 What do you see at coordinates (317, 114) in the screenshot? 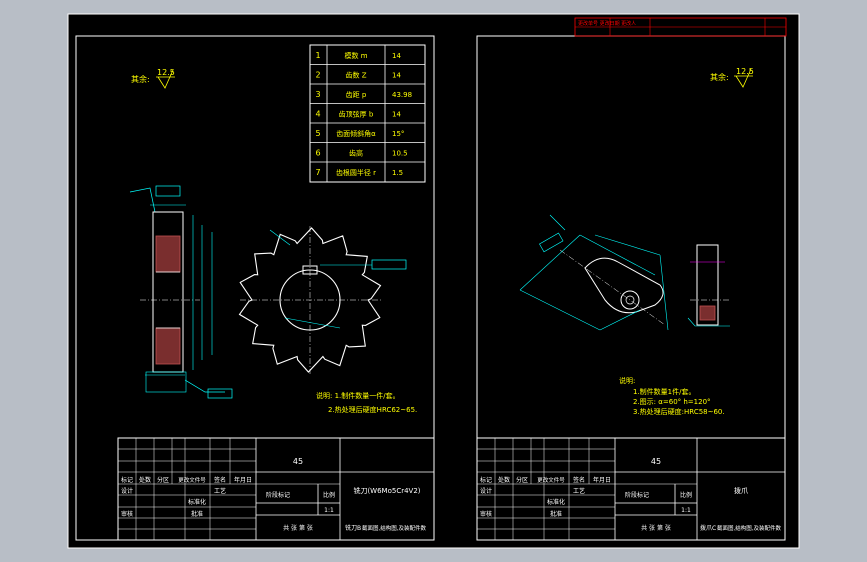
I see `param-row-no: 4` at bounding box center [317, 114].